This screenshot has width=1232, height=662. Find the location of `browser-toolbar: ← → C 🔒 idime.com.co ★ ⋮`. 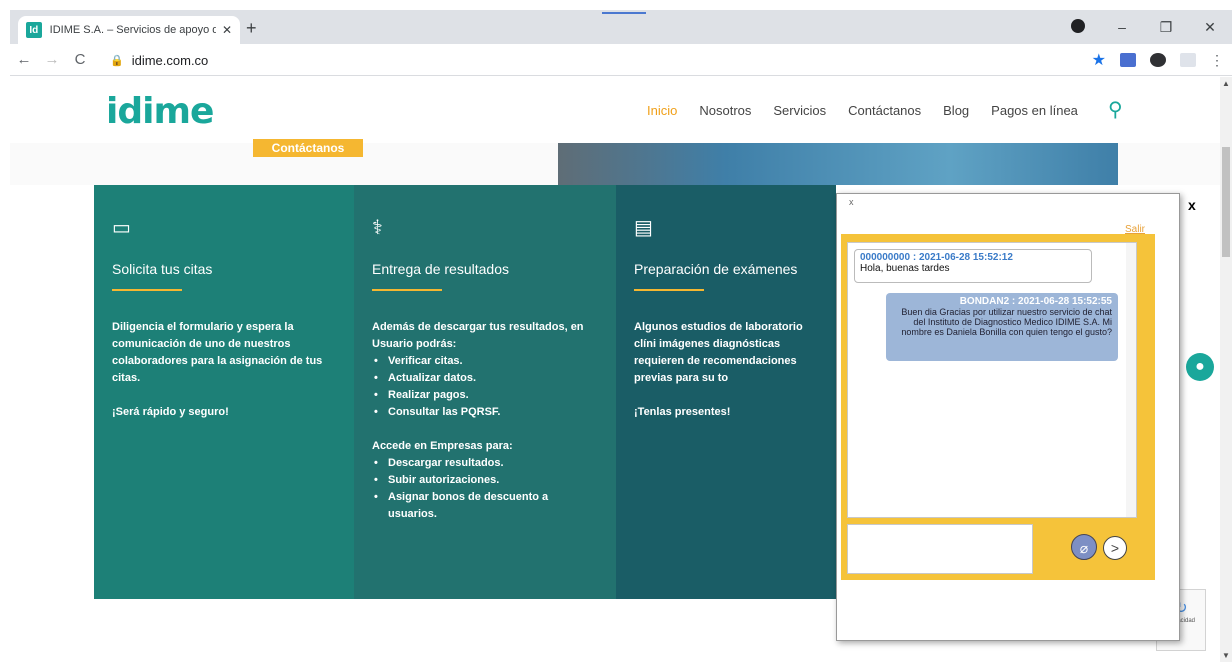

browser-toolbar: ← → C 🔒 idime.com.co ★ ⋮ is located at coordinates (621, 60).